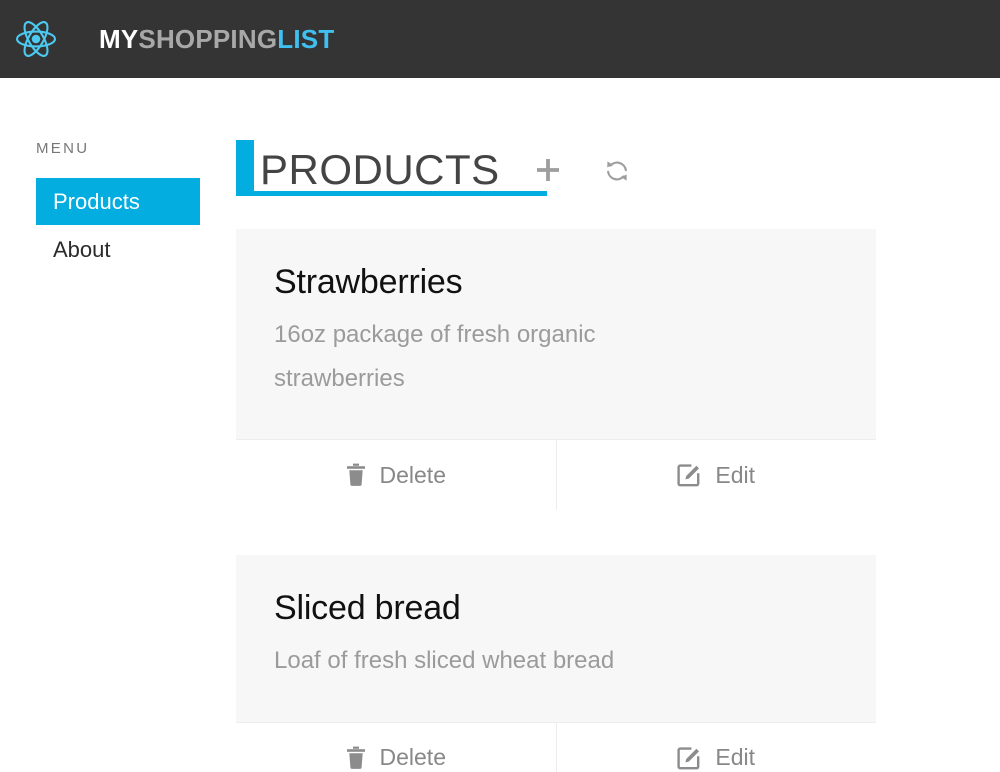 Image resolution: width=1000 pixels, height=772 pixels. I want to click on product-title: Strawberries, so click(368, 282).